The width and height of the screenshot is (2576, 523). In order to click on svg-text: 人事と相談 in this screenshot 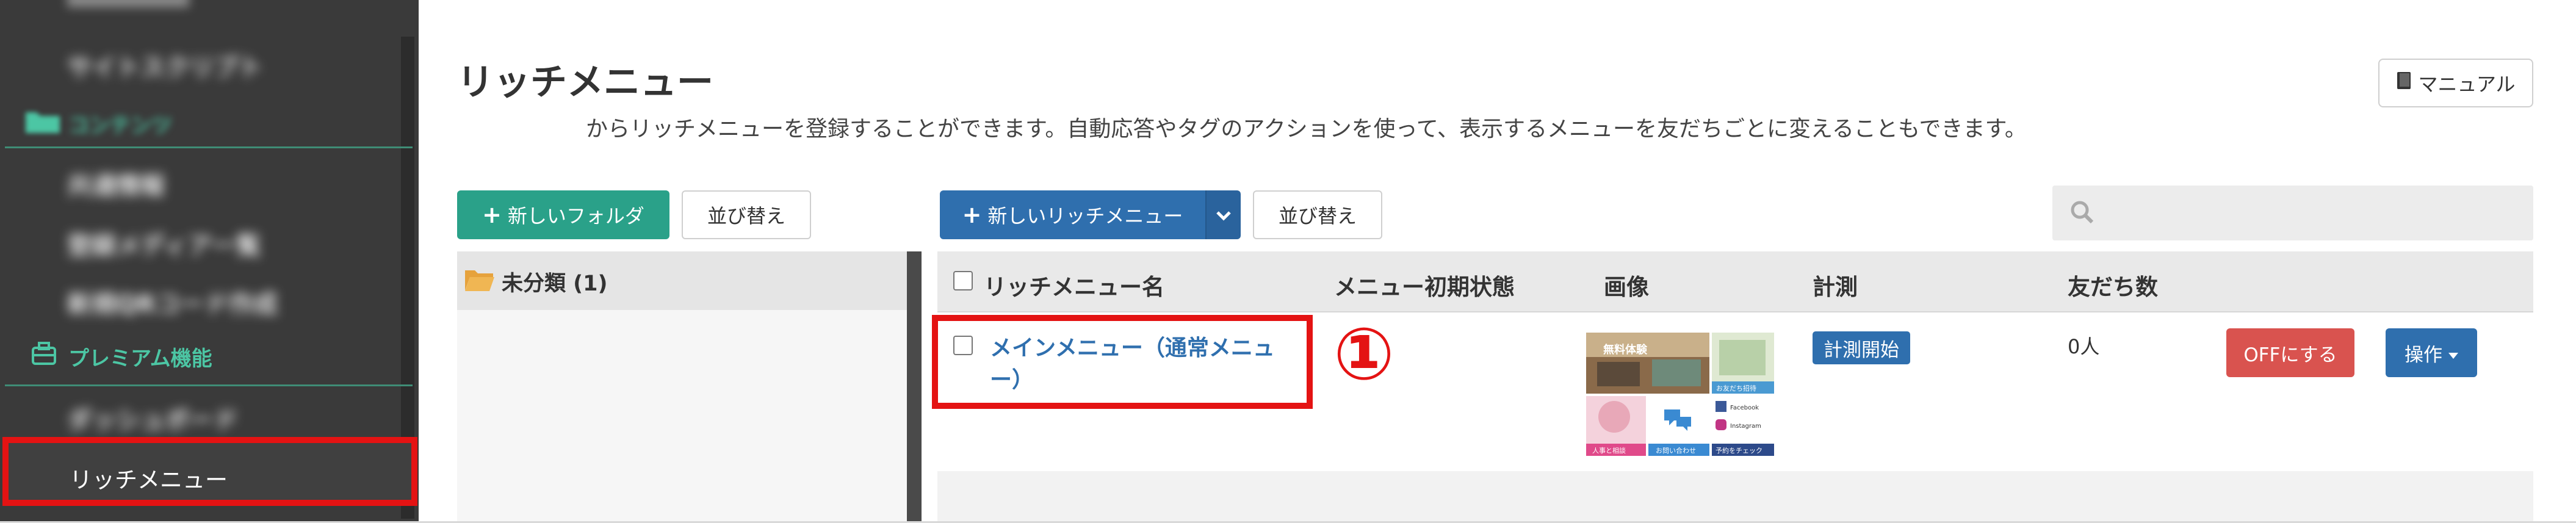, I will do `click(1609, 451)`.